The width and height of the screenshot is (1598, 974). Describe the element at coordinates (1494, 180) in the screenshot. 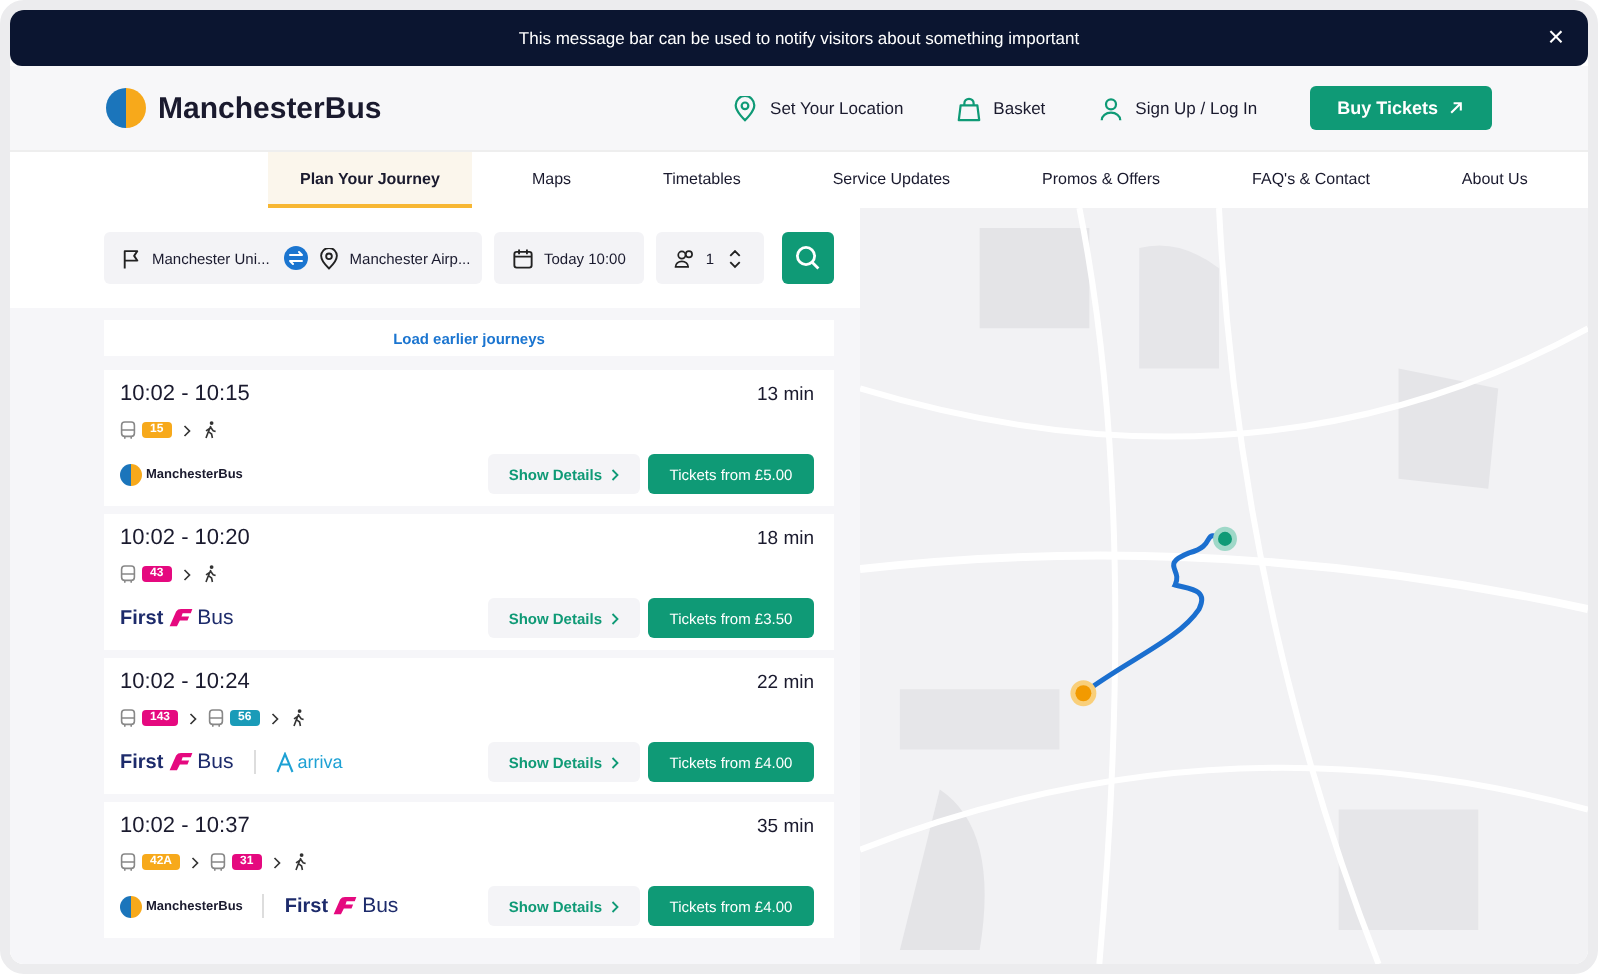

I see `nav-tab: About Us` at that location.